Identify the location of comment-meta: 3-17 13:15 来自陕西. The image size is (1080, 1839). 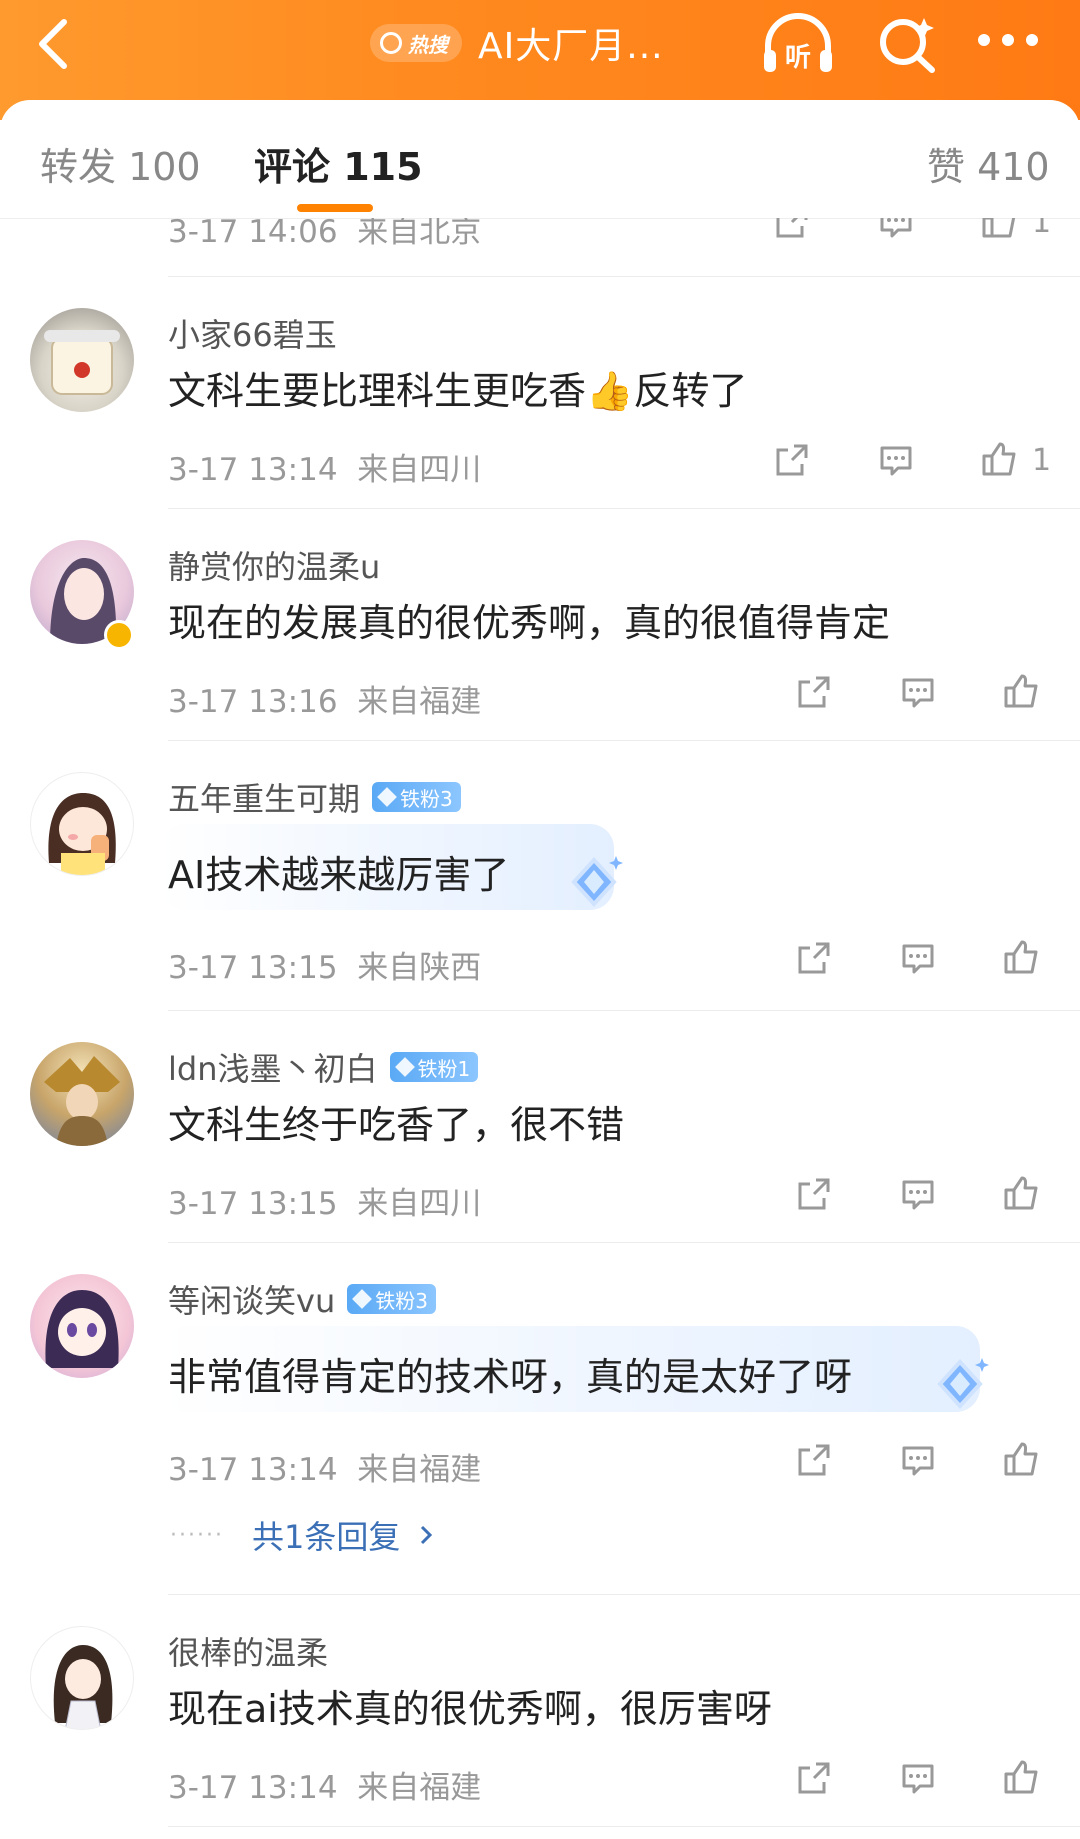
(324, 964).